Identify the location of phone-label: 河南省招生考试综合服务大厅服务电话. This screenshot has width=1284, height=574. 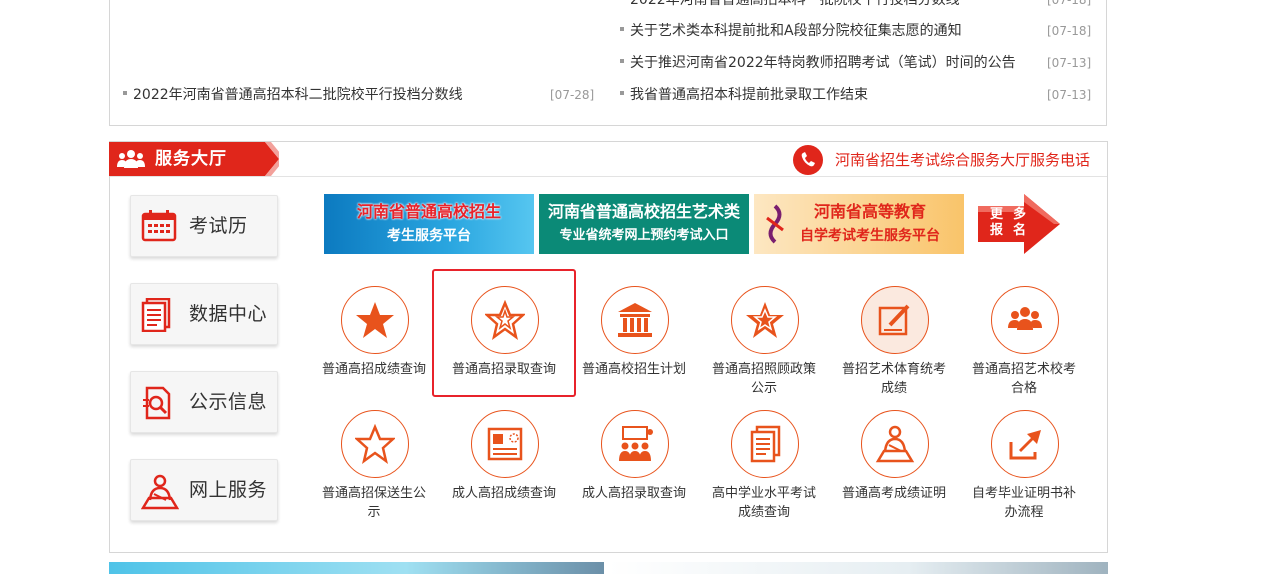
(963, 160).